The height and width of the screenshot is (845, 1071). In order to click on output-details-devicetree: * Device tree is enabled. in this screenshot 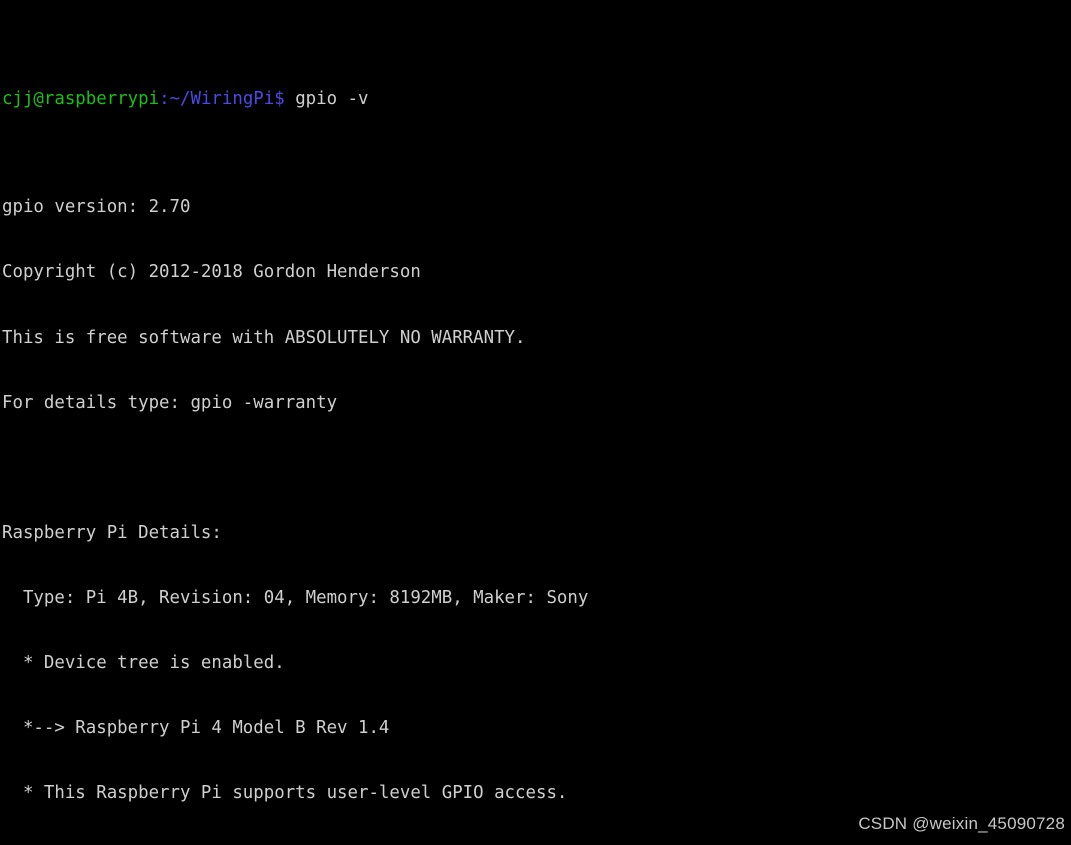, I will do `click(143, 662)`.